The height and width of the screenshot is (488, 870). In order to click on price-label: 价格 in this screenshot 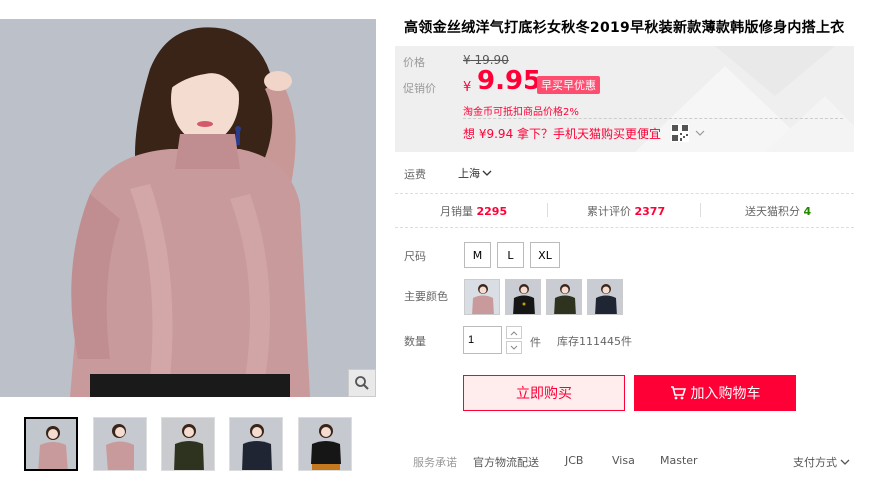, I will do `click(414, 62)`.